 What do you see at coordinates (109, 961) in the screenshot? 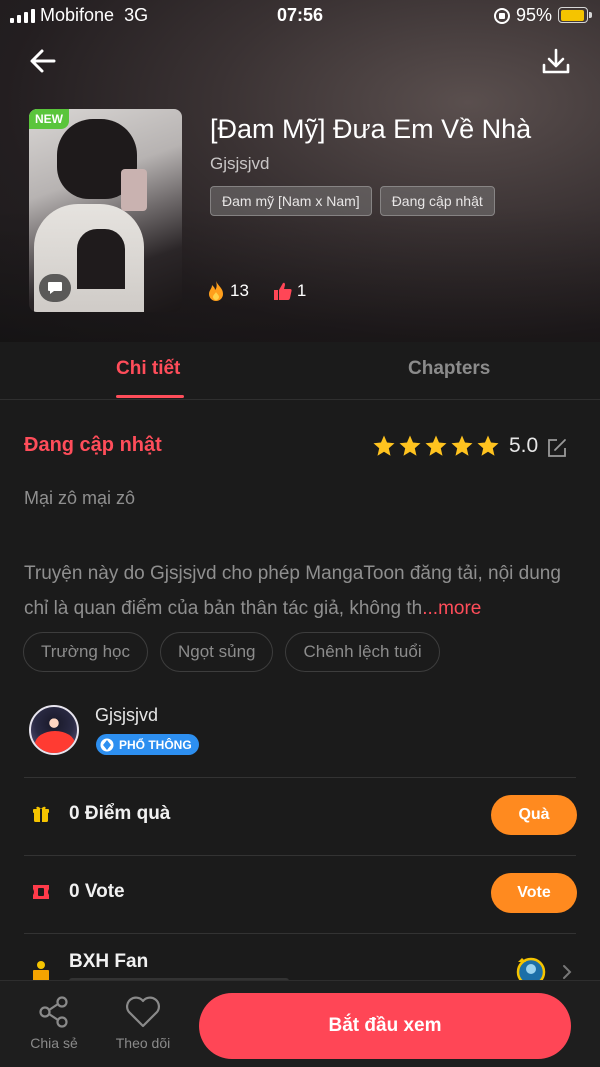
I see `fan-ranking-label: BXH Fan` at bounding box center [109, 961].